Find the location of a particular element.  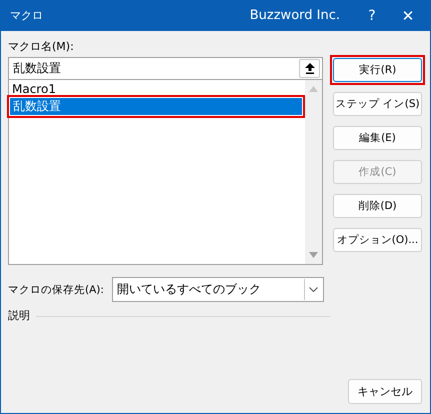

scrollbar is located at coordinates (313, 172).